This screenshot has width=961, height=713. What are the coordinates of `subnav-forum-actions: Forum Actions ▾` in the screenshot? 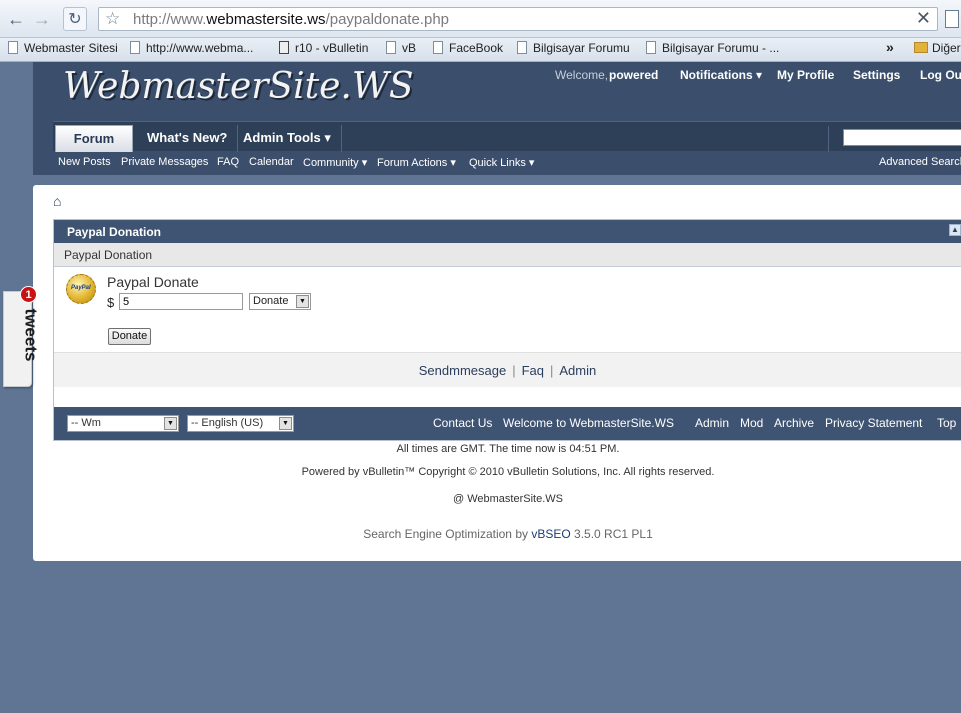 It's located at (416, 162).